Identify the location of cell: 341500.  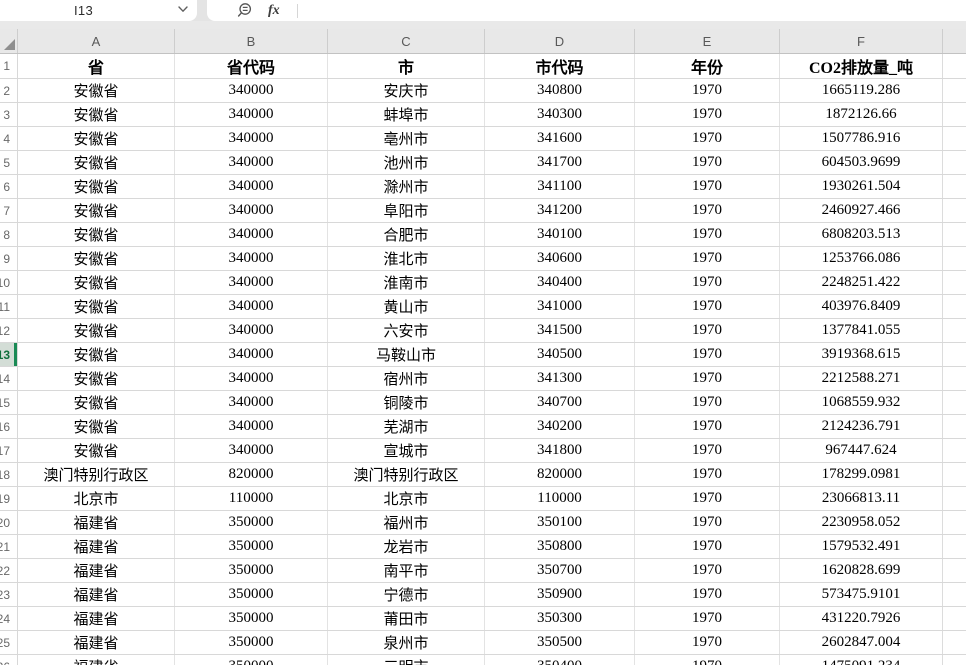
(560, 330).